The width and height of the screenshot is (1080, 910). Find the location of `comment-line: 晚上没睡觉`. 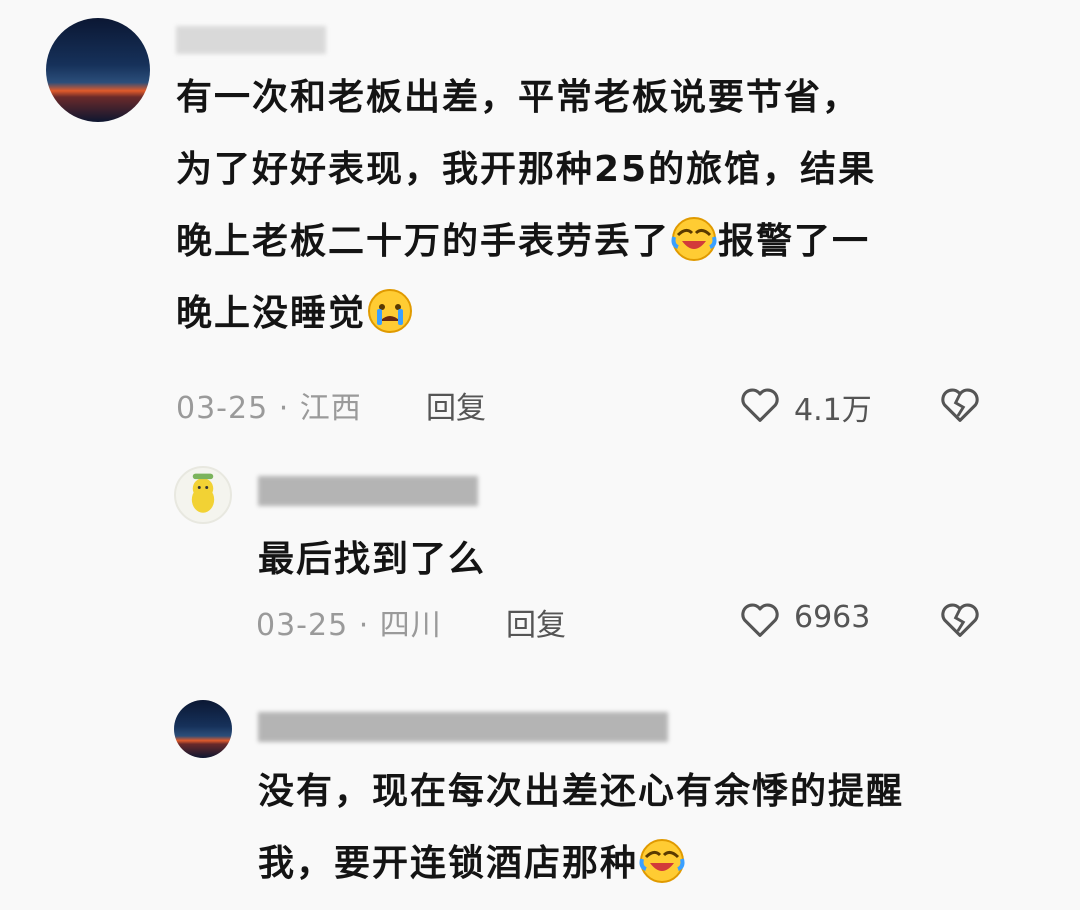

comment-line: 晚上没睡觉 is located at coordinates (606, 314).